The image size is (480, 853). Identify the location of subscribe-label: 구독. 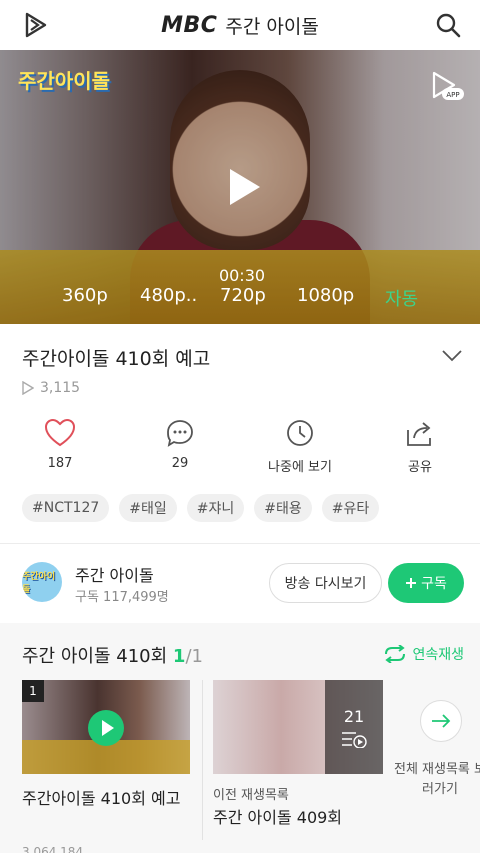
(434, 584).